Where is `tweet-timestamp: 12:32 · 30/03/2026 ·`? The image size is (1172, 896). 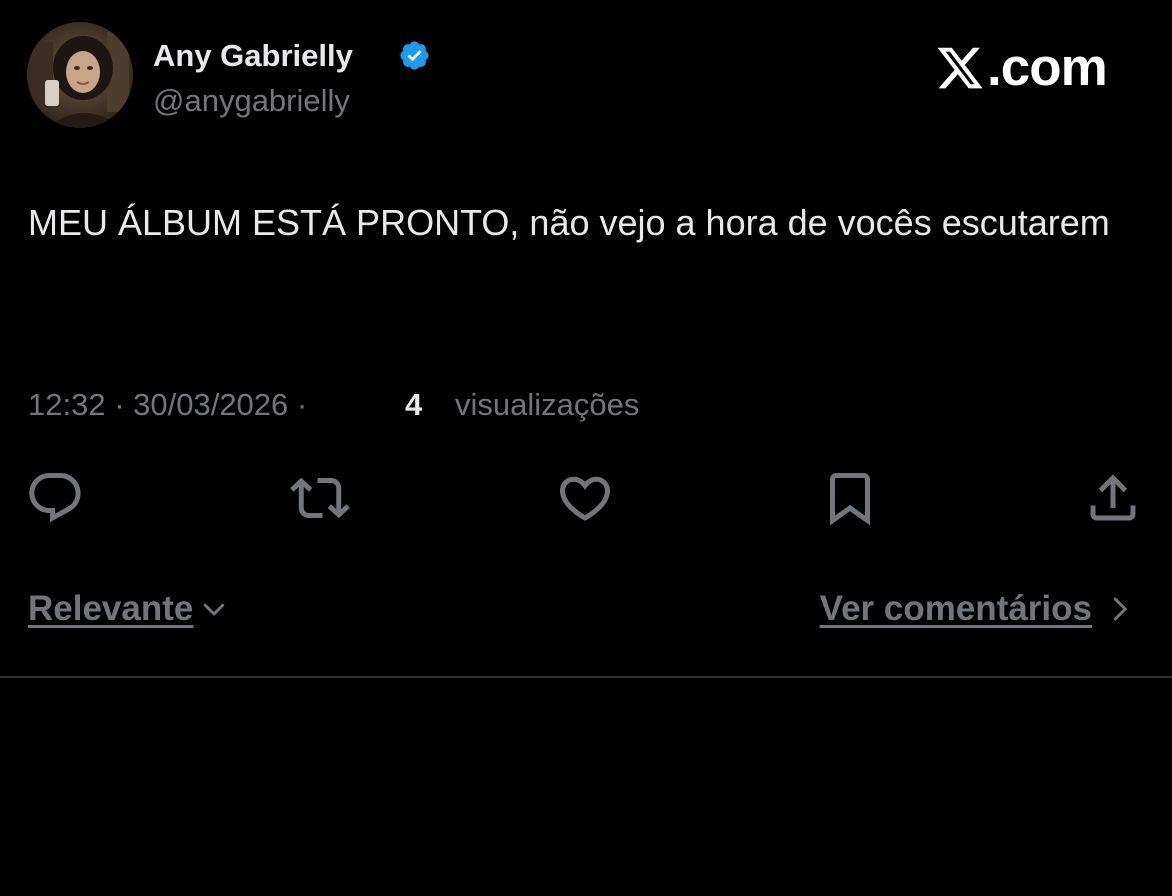
tweet-timestamp: 12:32 · 30/03/2026 · is located at coordinates (167, 405).